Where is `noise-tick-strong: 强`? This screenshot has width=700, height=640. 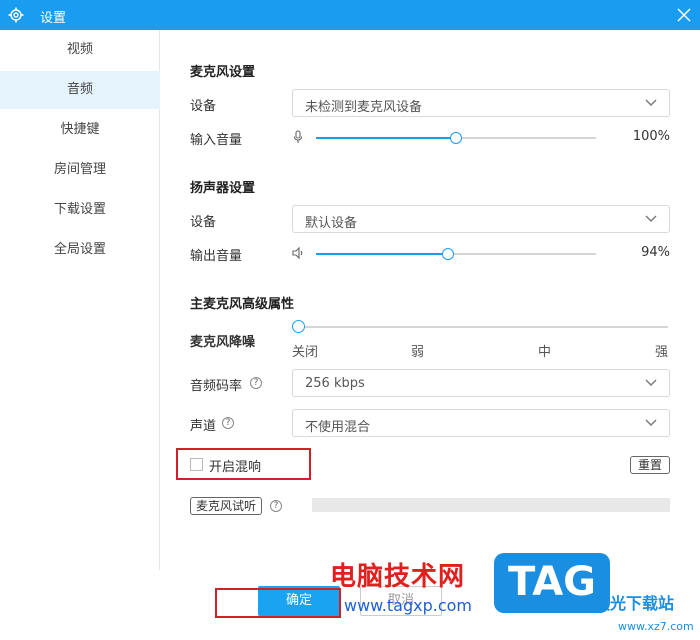 noise-tick-strong: 强 is located at coordinates (662, 352).